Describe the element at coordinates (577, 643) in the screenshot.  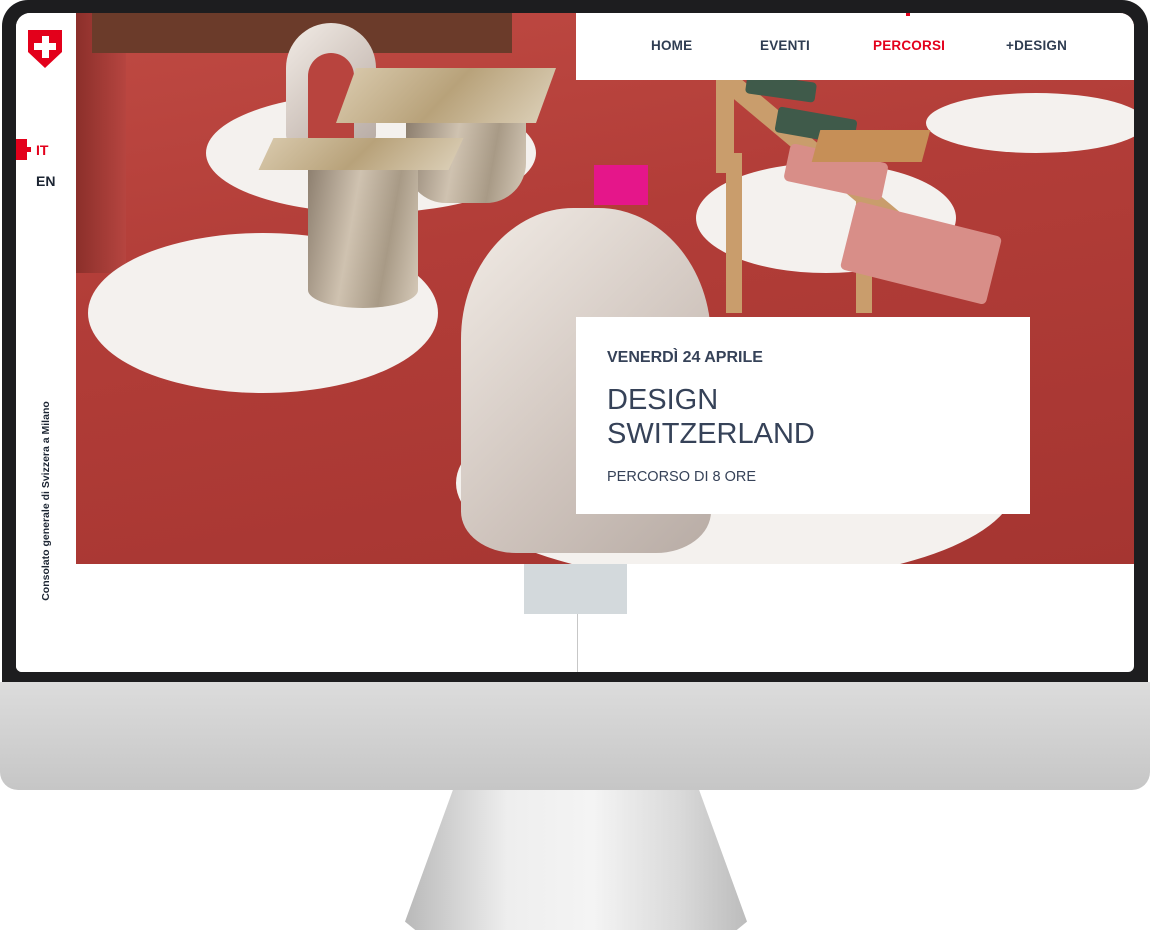
I see `scroll-line` at that location.